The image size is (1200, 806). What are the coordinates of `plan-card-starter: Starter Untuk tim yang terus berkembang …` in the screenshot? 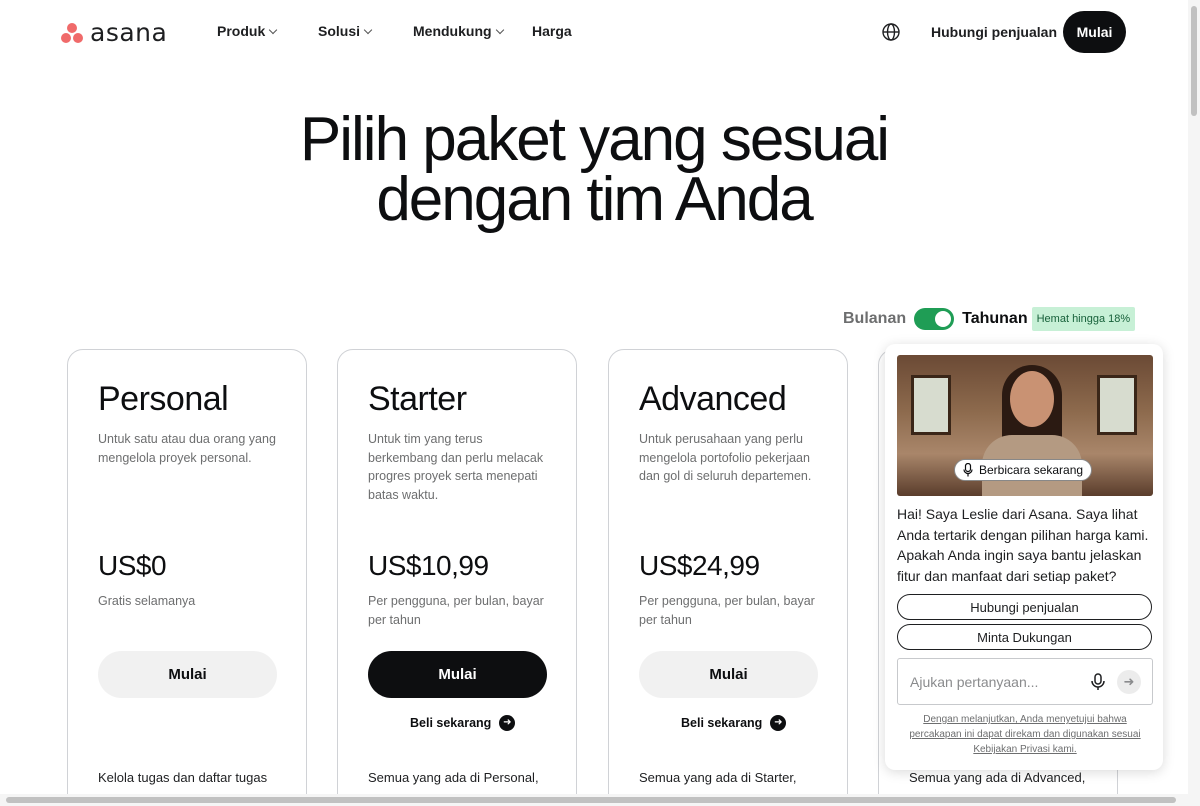 It's located at (457, 577).